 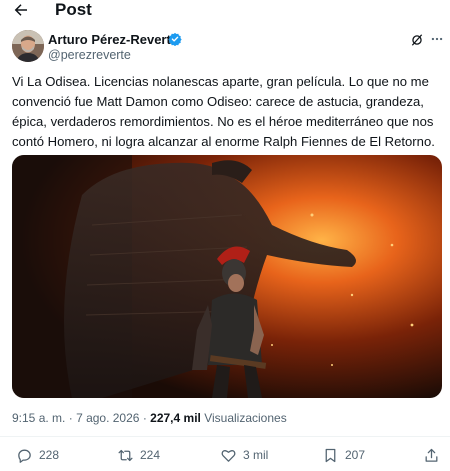 What do you see at coordinates (28, 46) in the screenshot?
I see `avatar` at bounding box center [28, 46].